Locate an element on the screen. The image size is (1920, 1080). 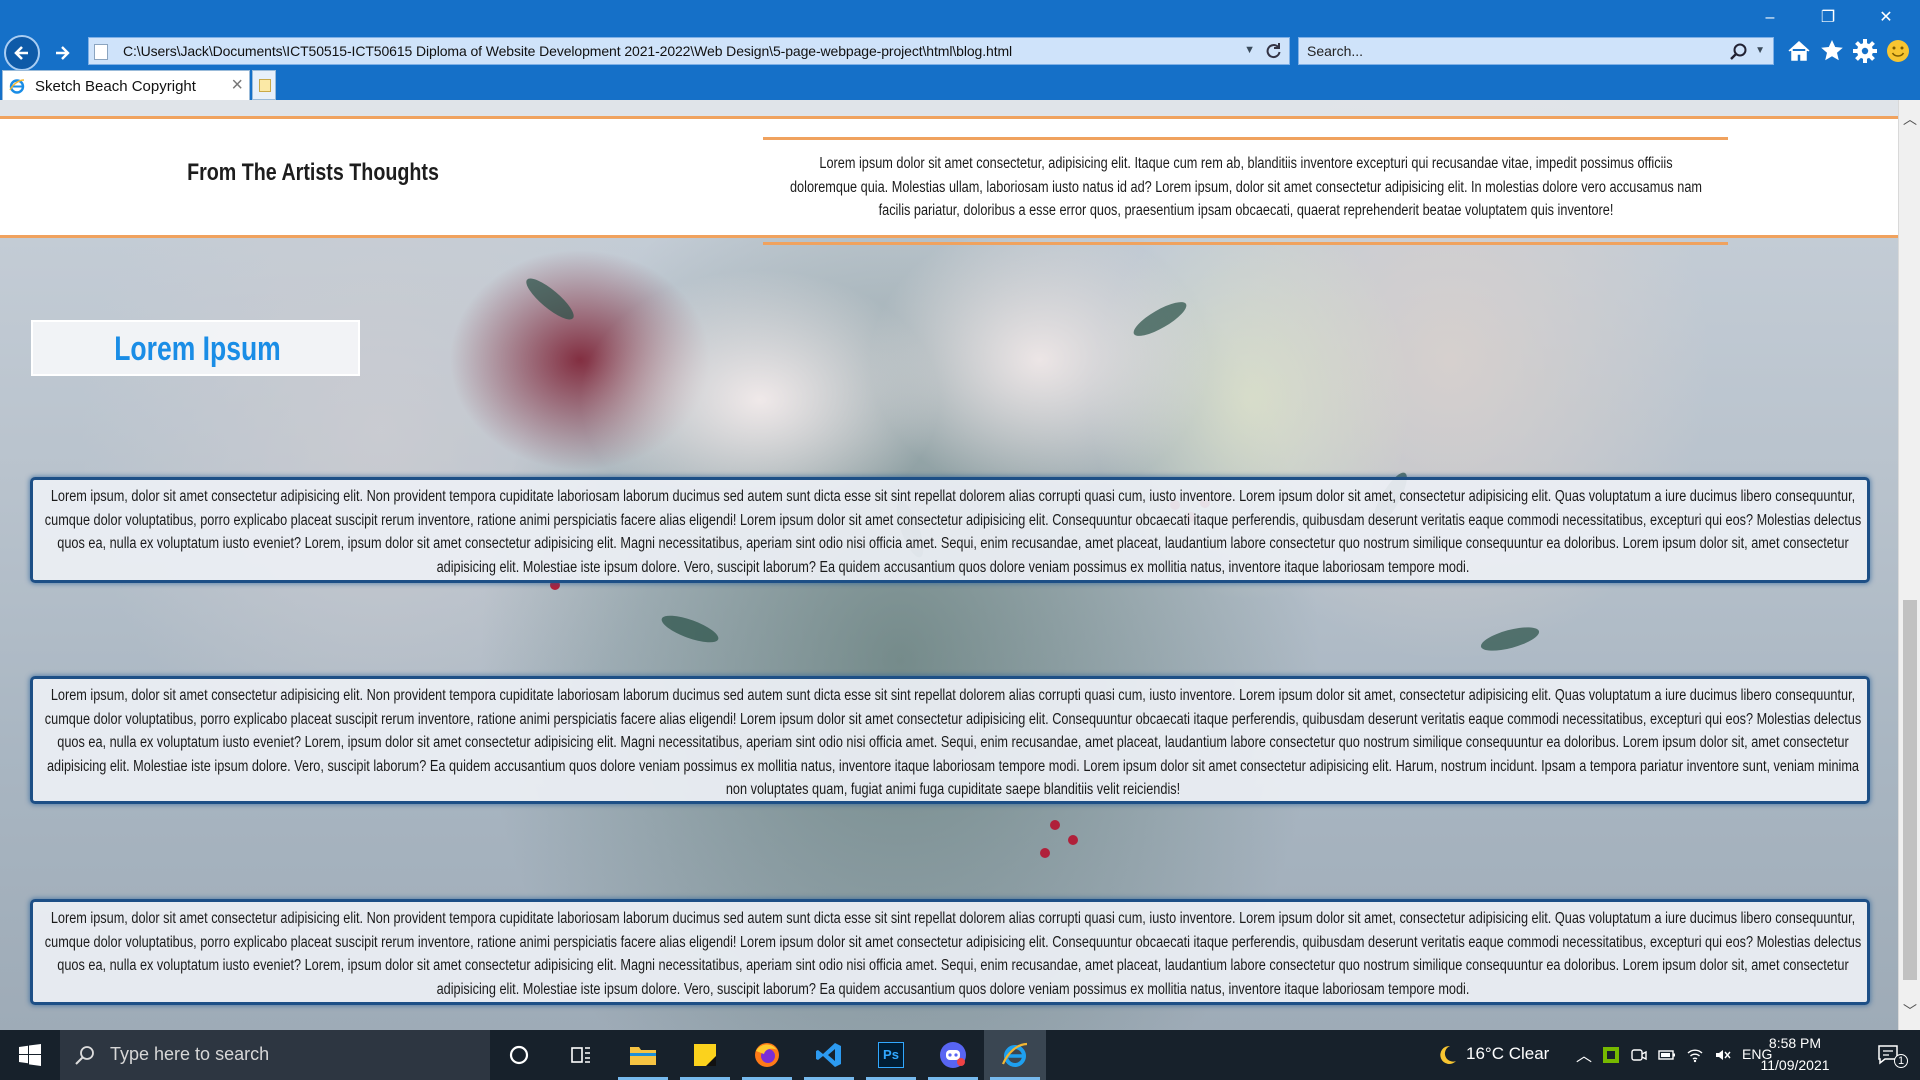
firefox-button is located at coordinates (767, 1055).